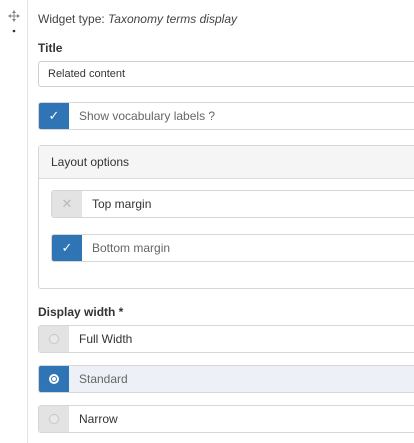  I want to click on display-width-option-narrow: Narrow, so click(226, 419).